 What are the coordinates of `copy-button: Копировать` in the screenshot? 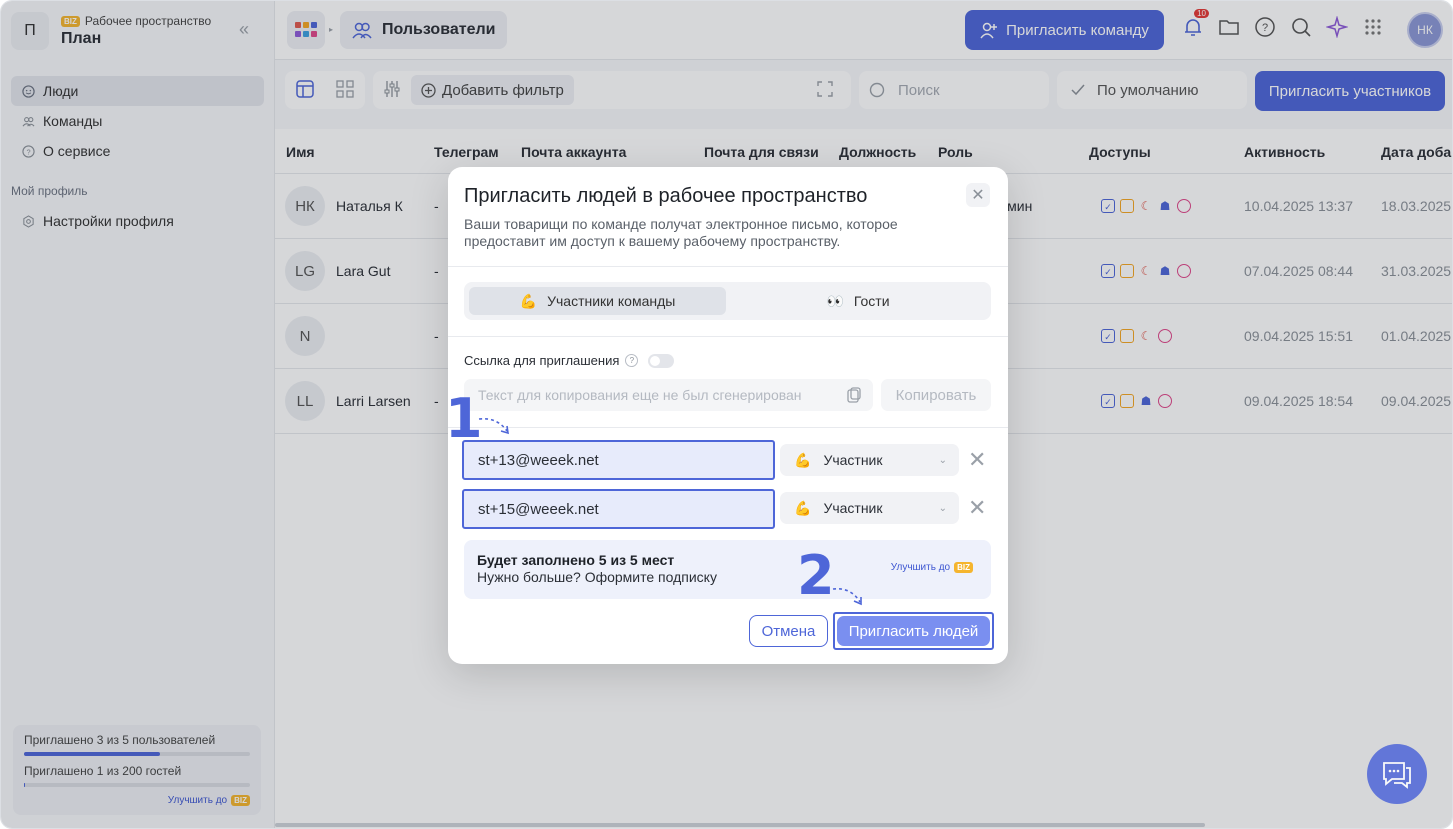 It's located at (936, 395).